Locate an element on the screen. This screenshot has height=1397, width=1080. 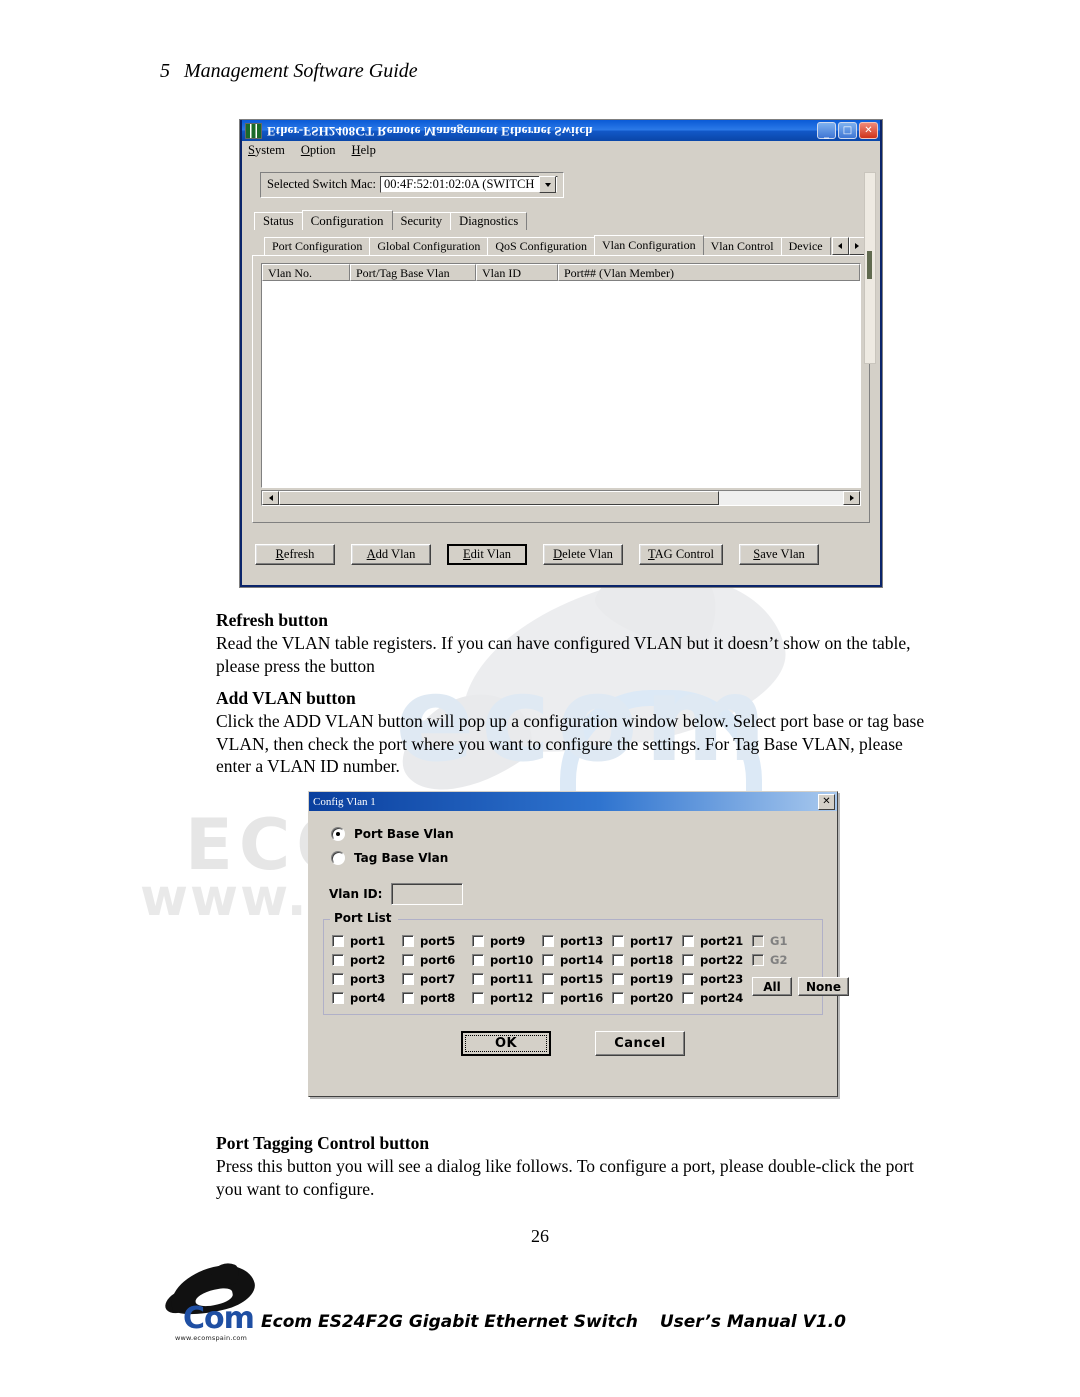
save-vlan-button: Save Vlan is located at coordinates (779, 554).